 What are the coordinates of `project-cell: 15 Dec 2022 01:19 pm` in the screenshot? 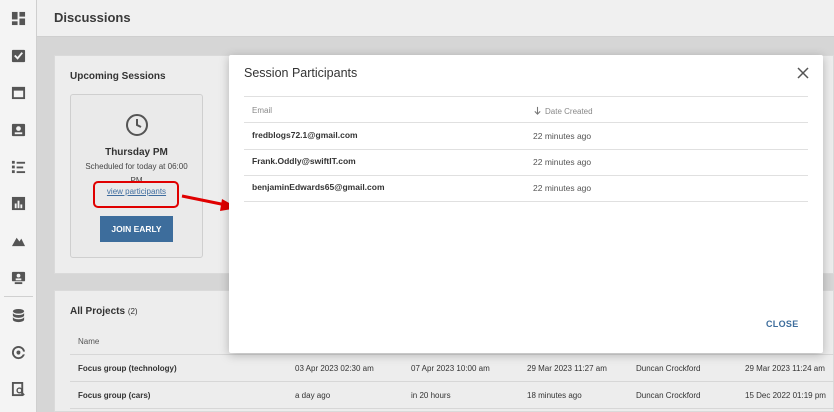 It's located at (785, 395).